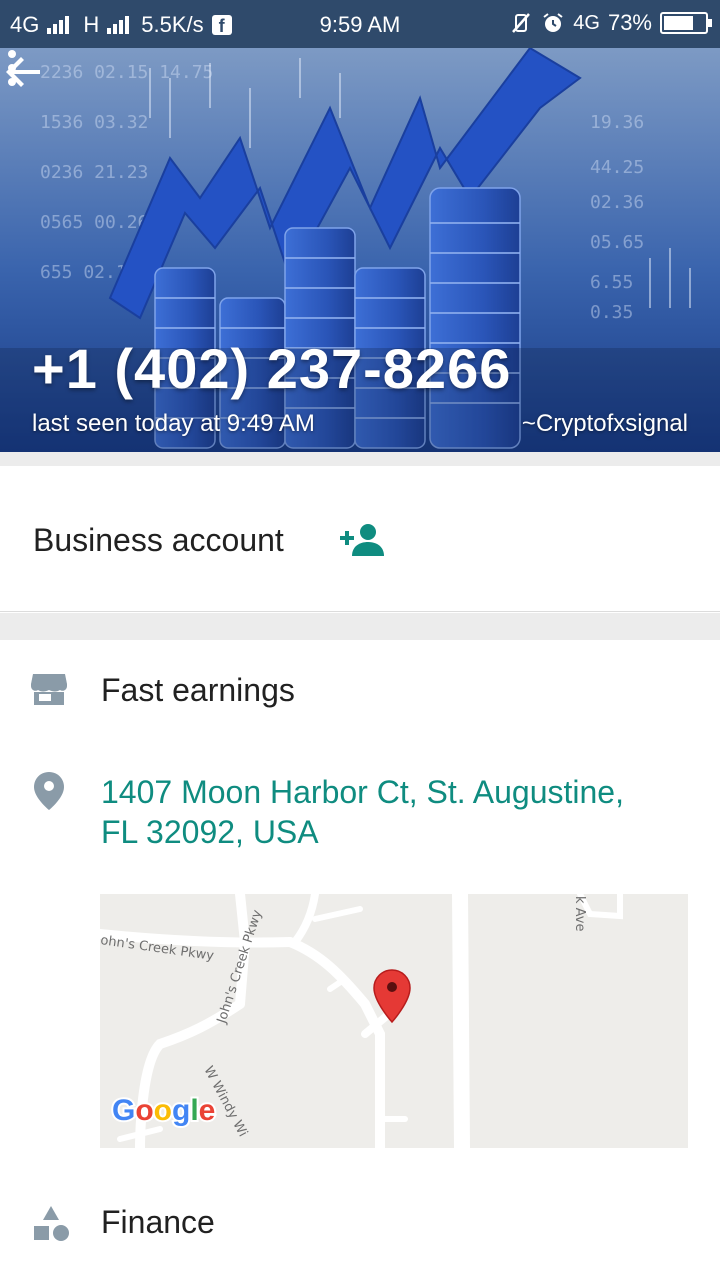 The height and width of the screenshot is (1280, 720). Describe the element at coordinates (360, 459) in the screenshot. I see `section-divider` at that location.